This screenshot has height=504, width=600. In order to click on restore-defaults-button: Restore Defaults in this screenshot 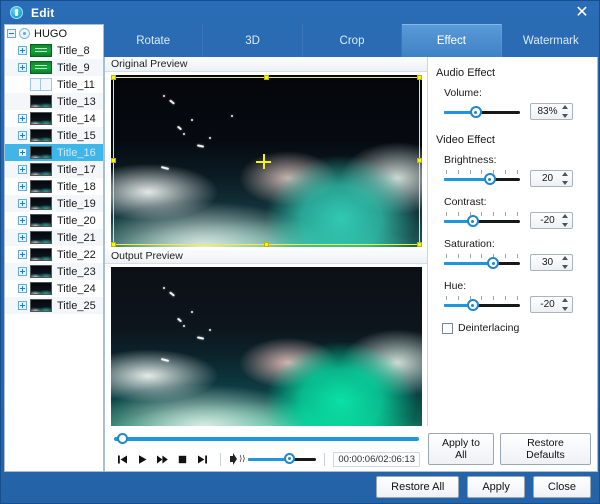, I will do `click(545, 449)`.